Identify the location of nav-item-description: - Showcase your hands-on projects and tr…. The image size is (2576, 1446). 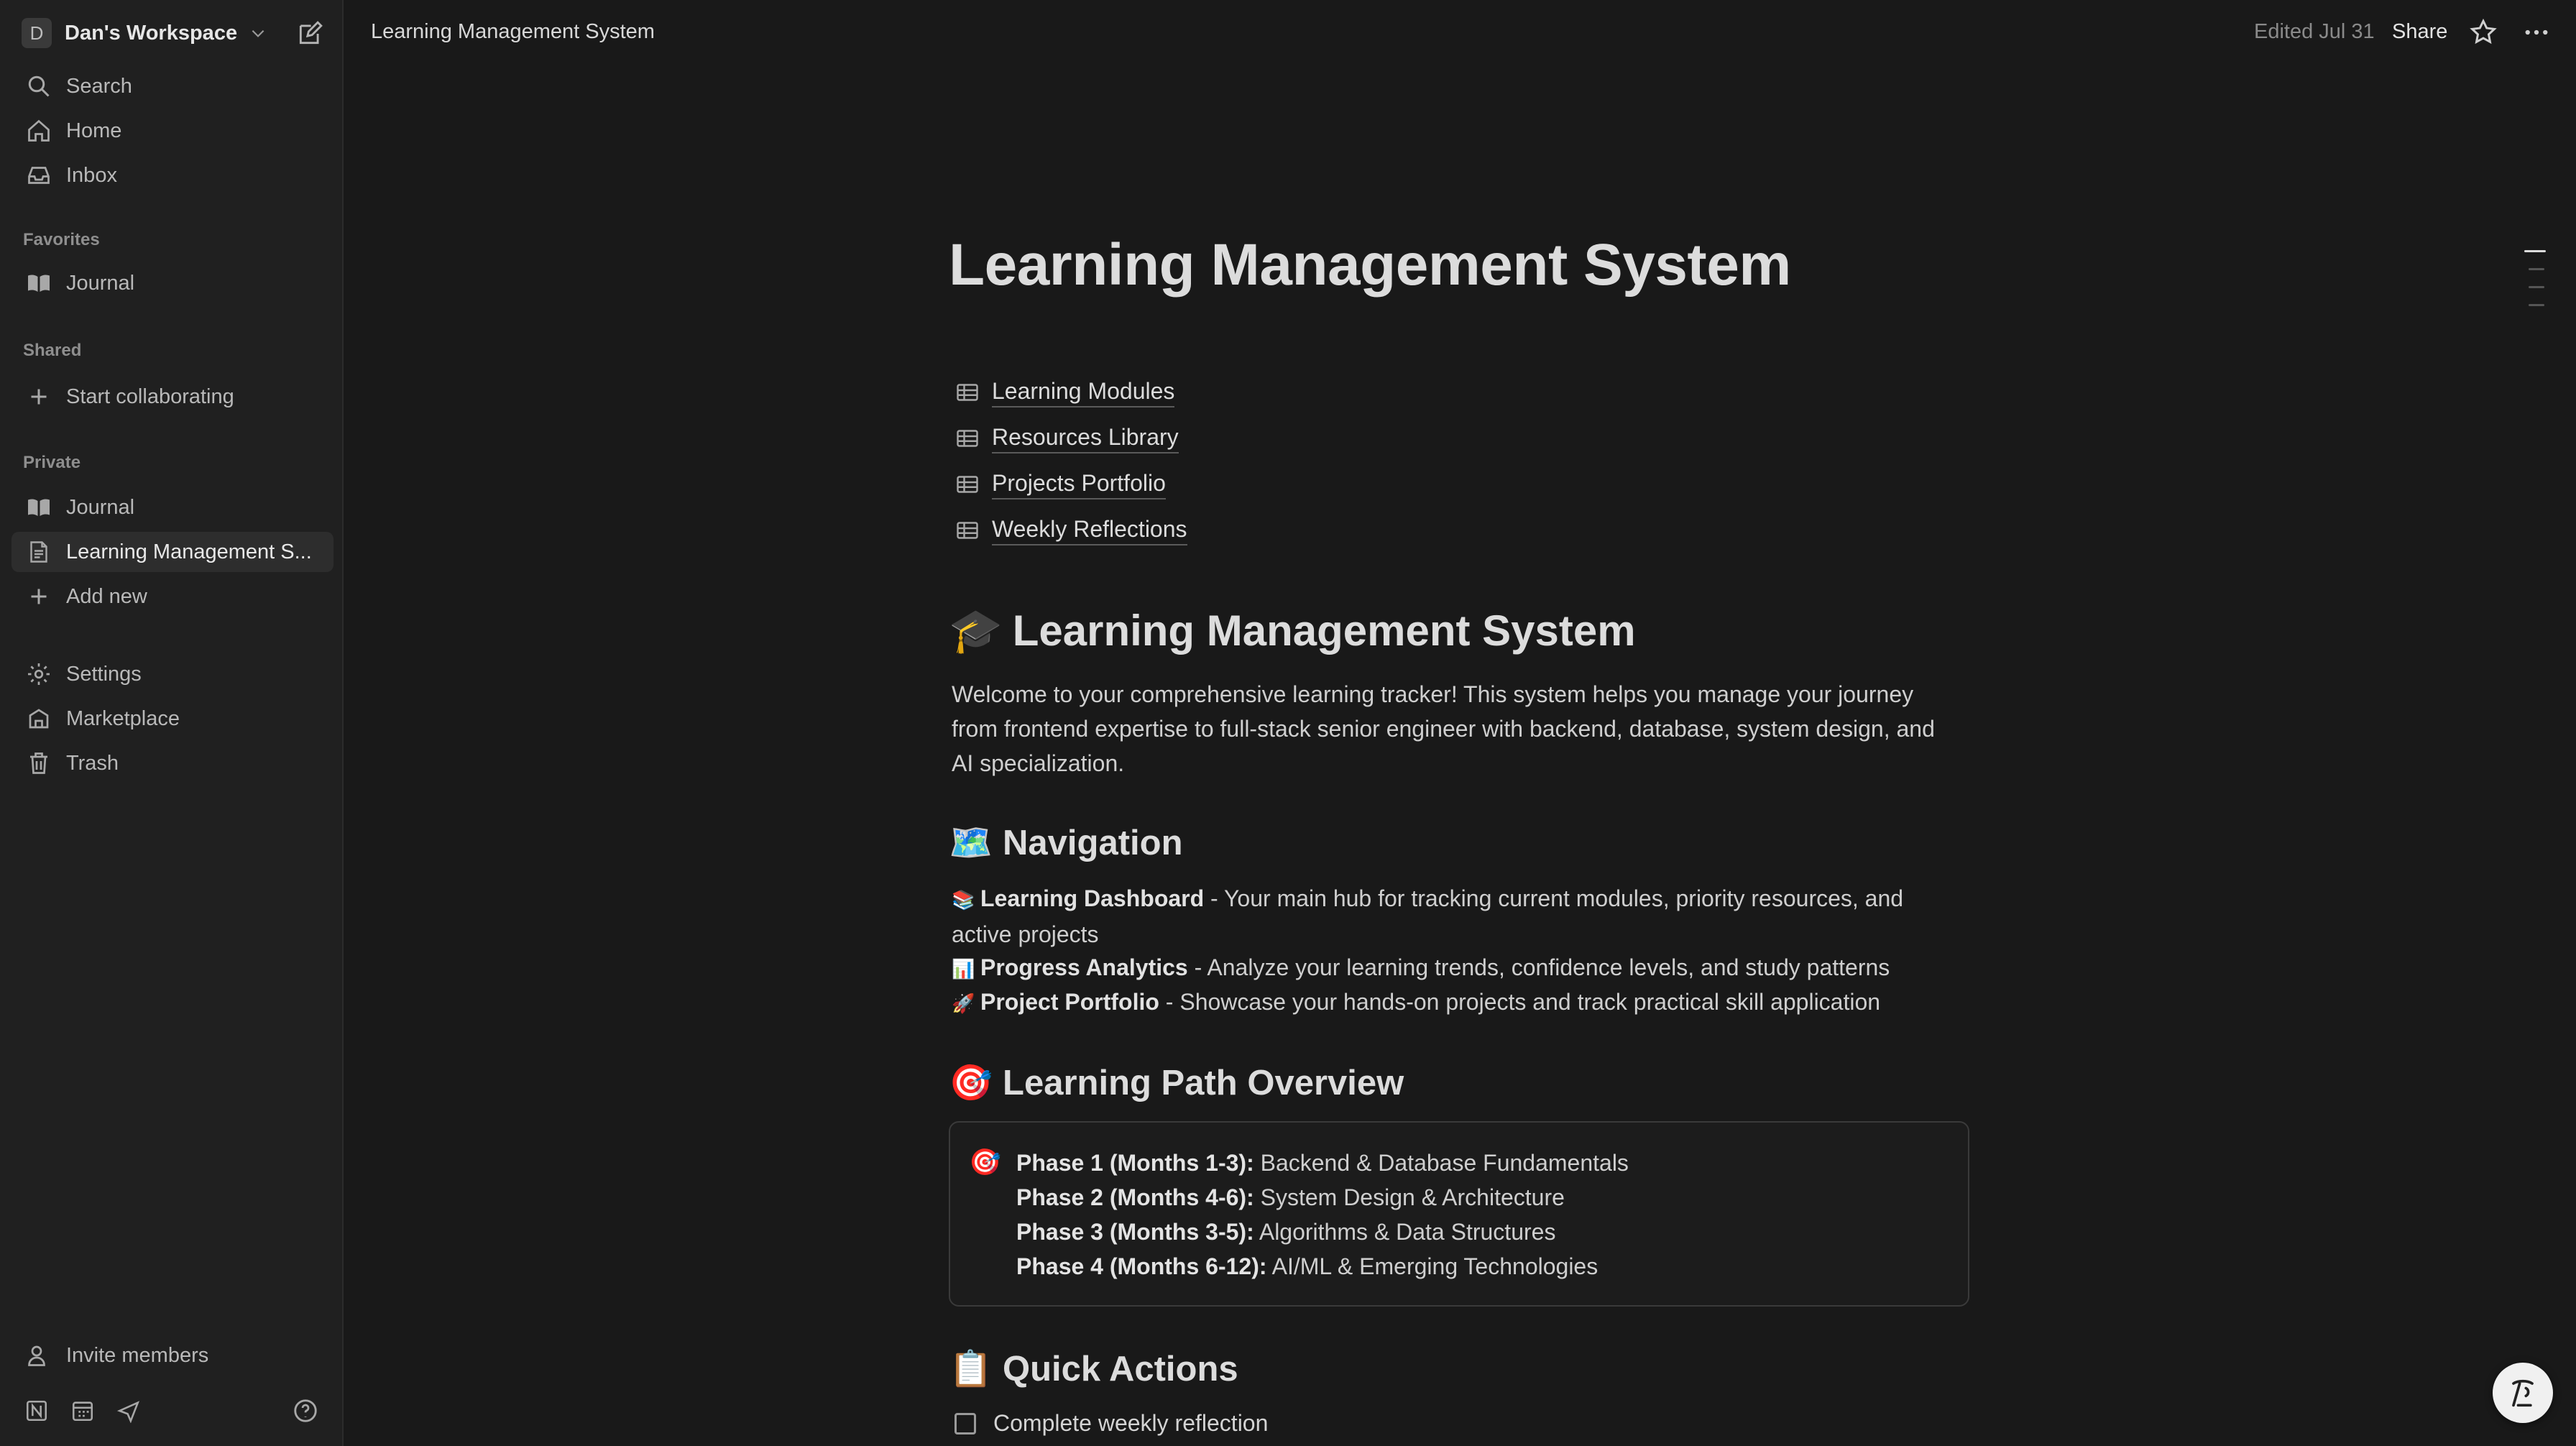
(1520, 1002).